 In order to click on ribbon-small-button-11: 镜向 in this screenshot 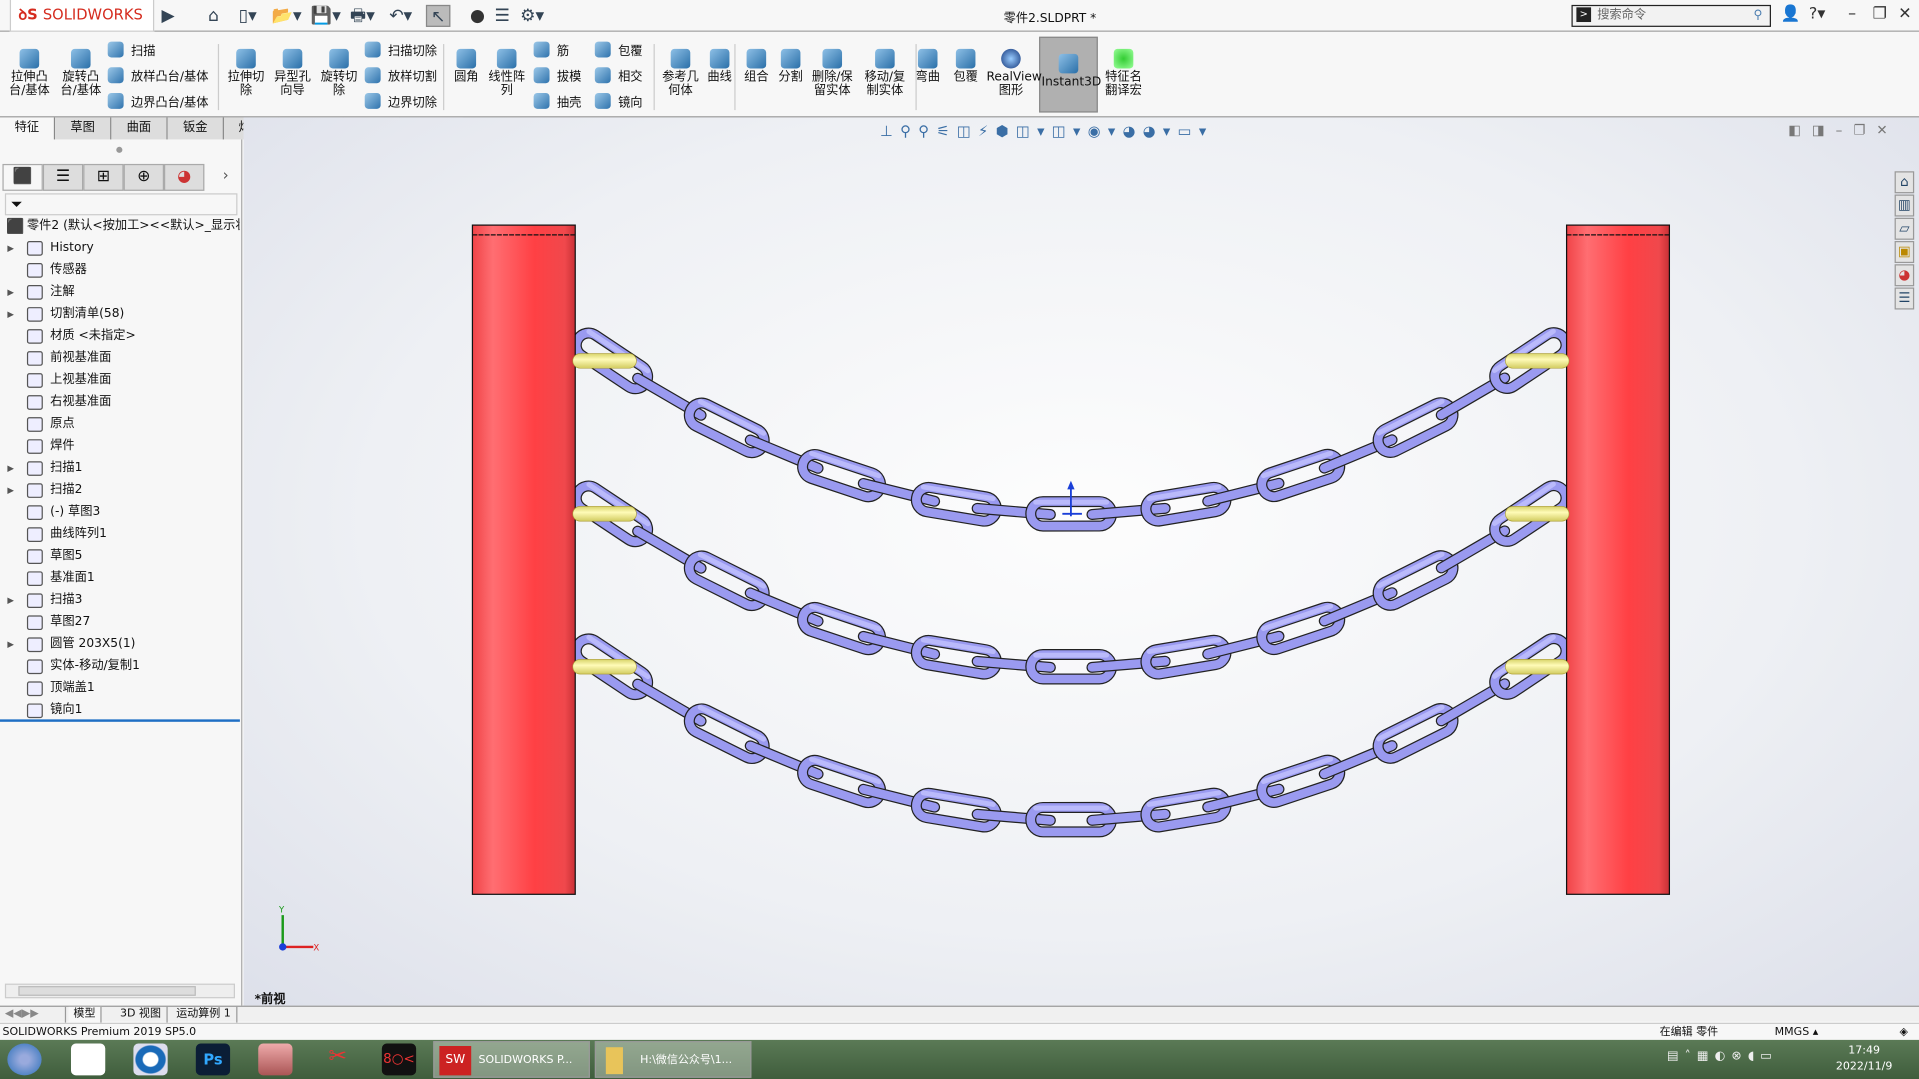, I will do `click(618, 102)`.